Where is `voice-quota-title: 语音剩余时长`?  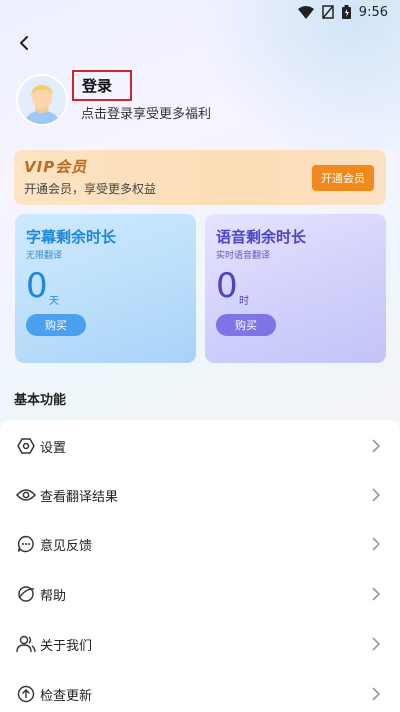 voice-quota-title: 语音剩余时长 is located at coordinates (261, 237).